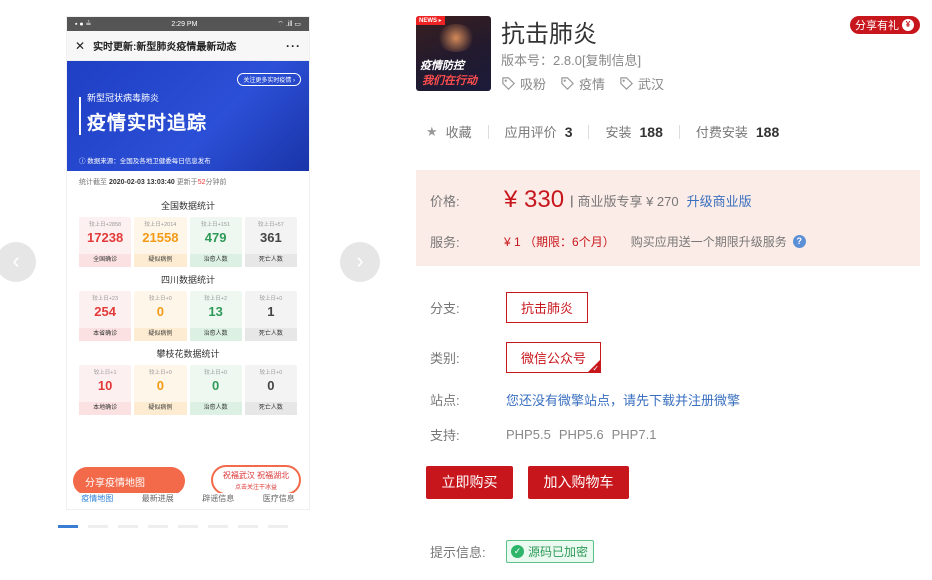 This screenshot has height=580, width=932. What do you see at coordinates (568, 83) in the screenshot?
I see `tag-icon` at bounding box center [568, 83].